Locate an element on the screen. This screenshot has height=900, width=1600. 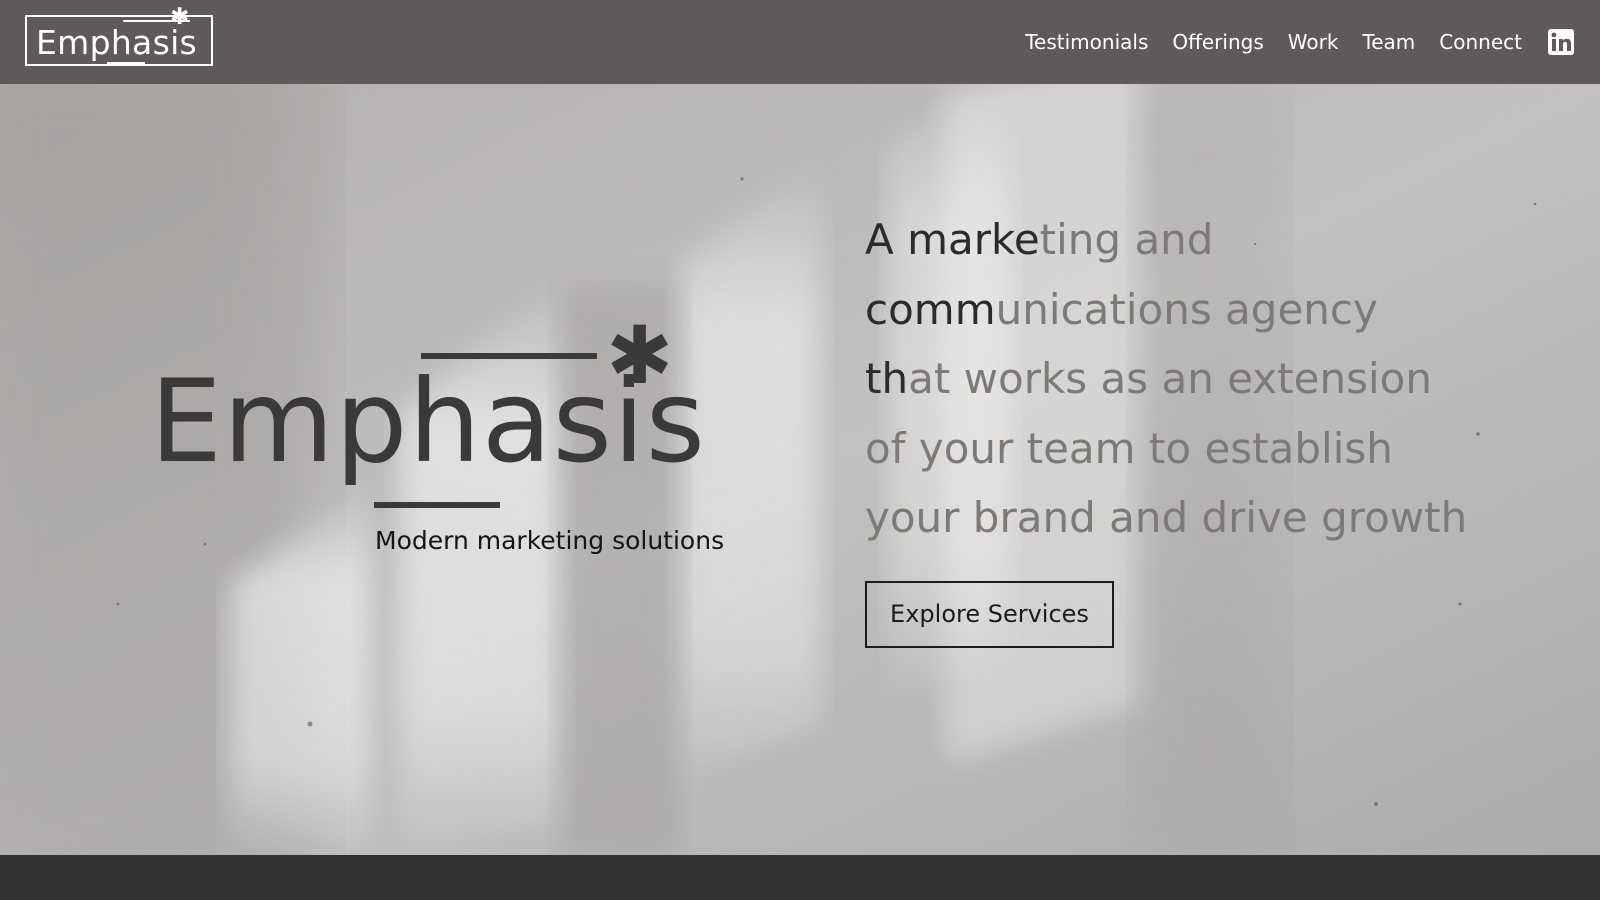
hero-logo-bar-bottom is located at coordinates (437, 505).